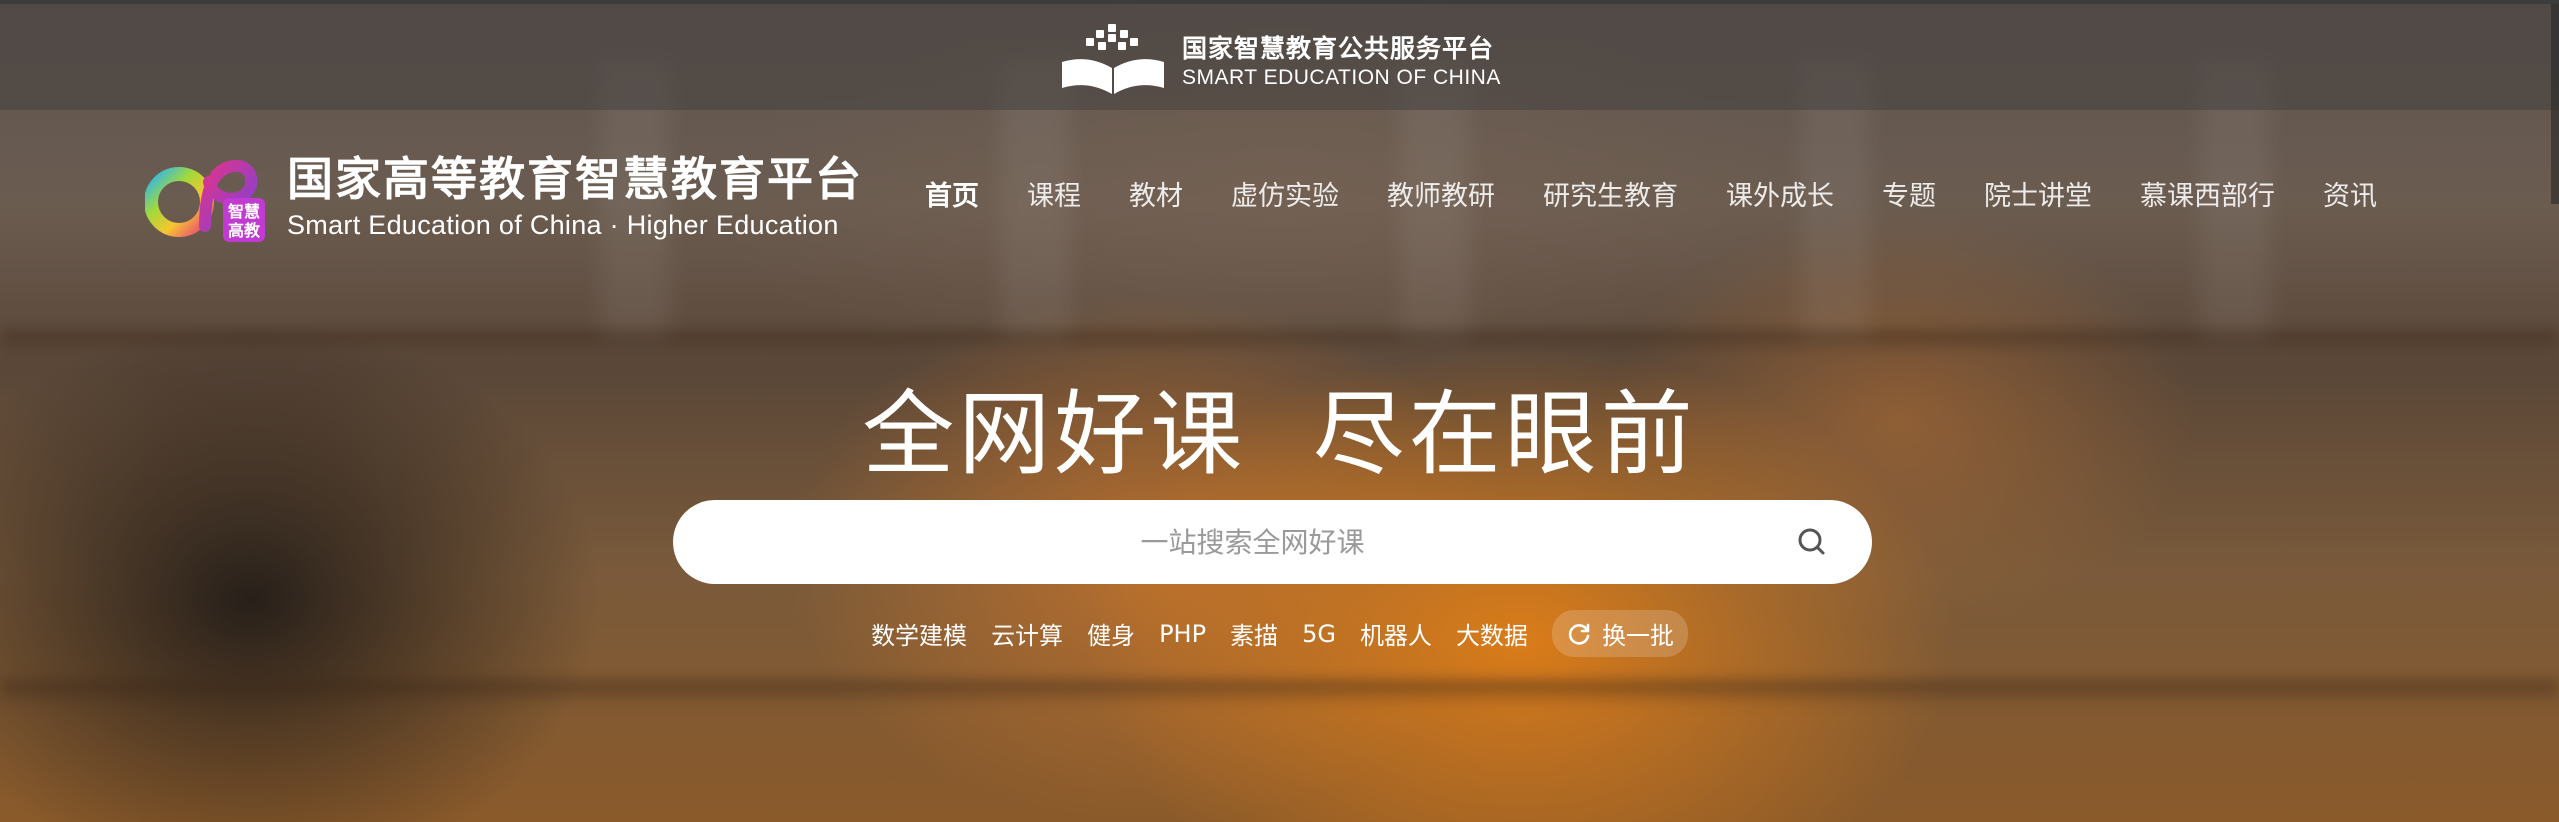 The width and height of the screenshot is (2559, 822). I want to click on hot-tag: 健身, so click(1111, 633).